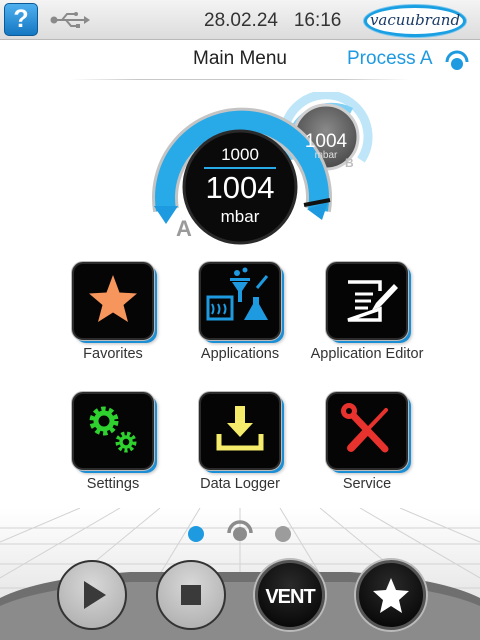 The image size is (480, 640). Describe the element at coordinates (240, 58) in the screenshot. I see `page-title: Main Menu` at that location.